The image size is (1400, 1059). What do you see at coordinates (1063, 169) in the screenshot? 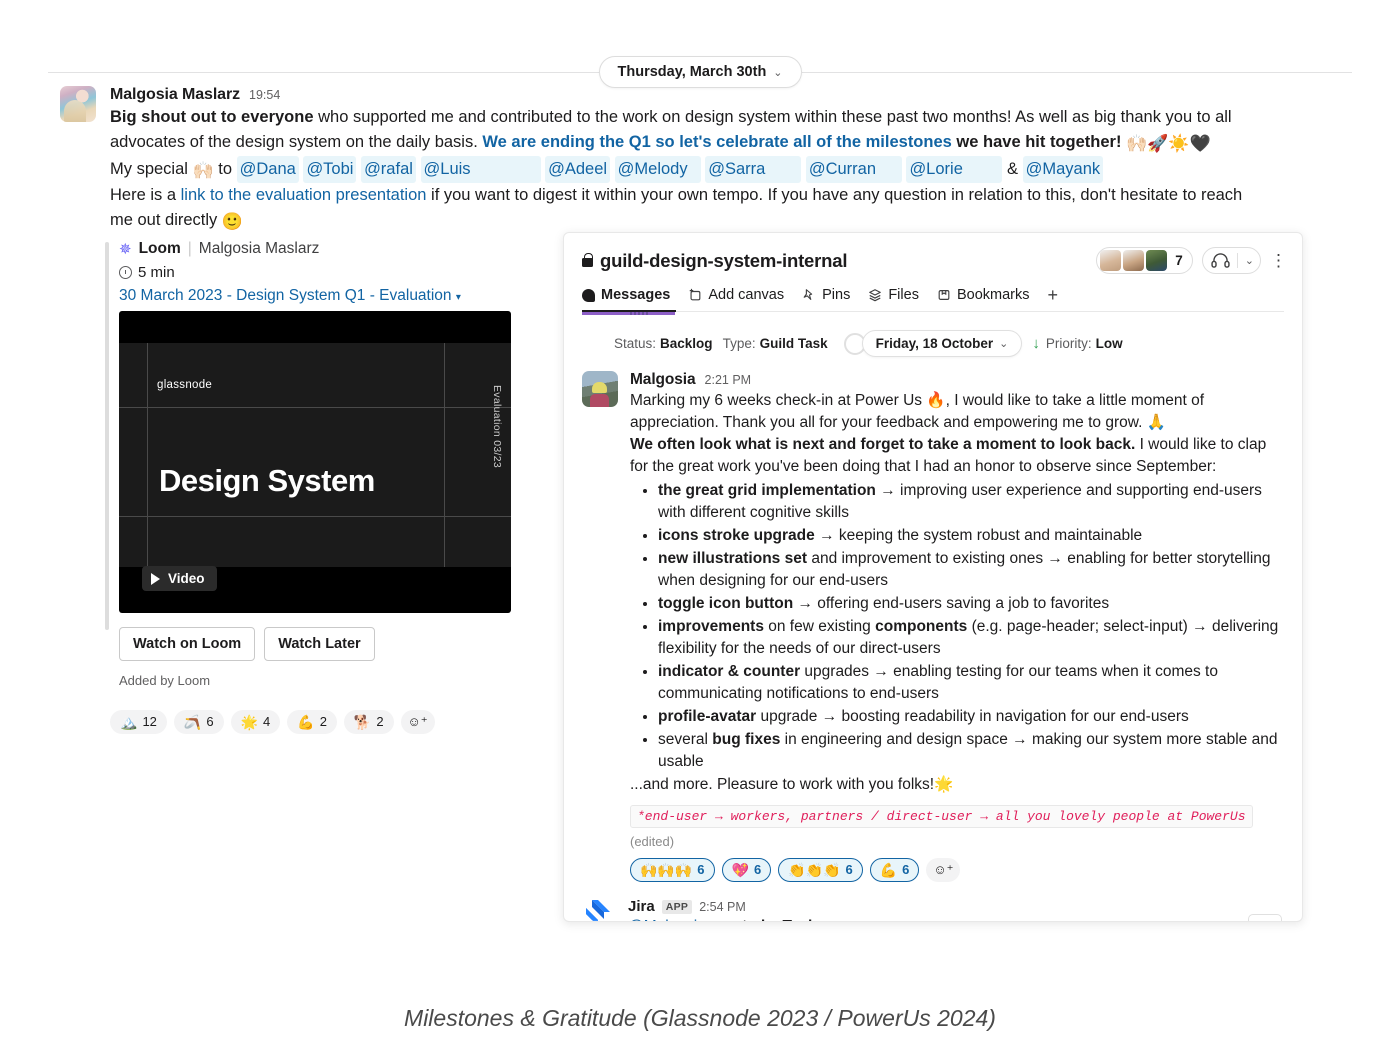
I see `mention-mayank: @Mayank` at bounding box center [1063, 169].